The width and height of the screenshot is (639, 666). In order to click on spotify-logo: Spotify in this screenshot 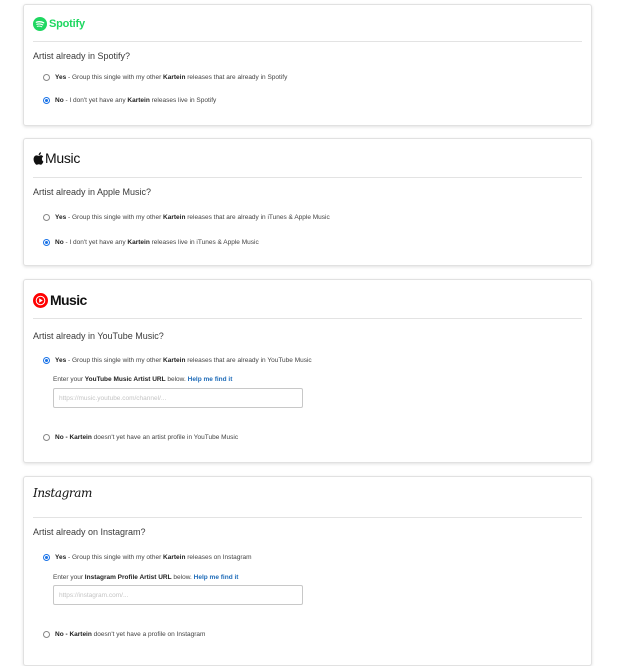, I will do `click(59, 24)`.